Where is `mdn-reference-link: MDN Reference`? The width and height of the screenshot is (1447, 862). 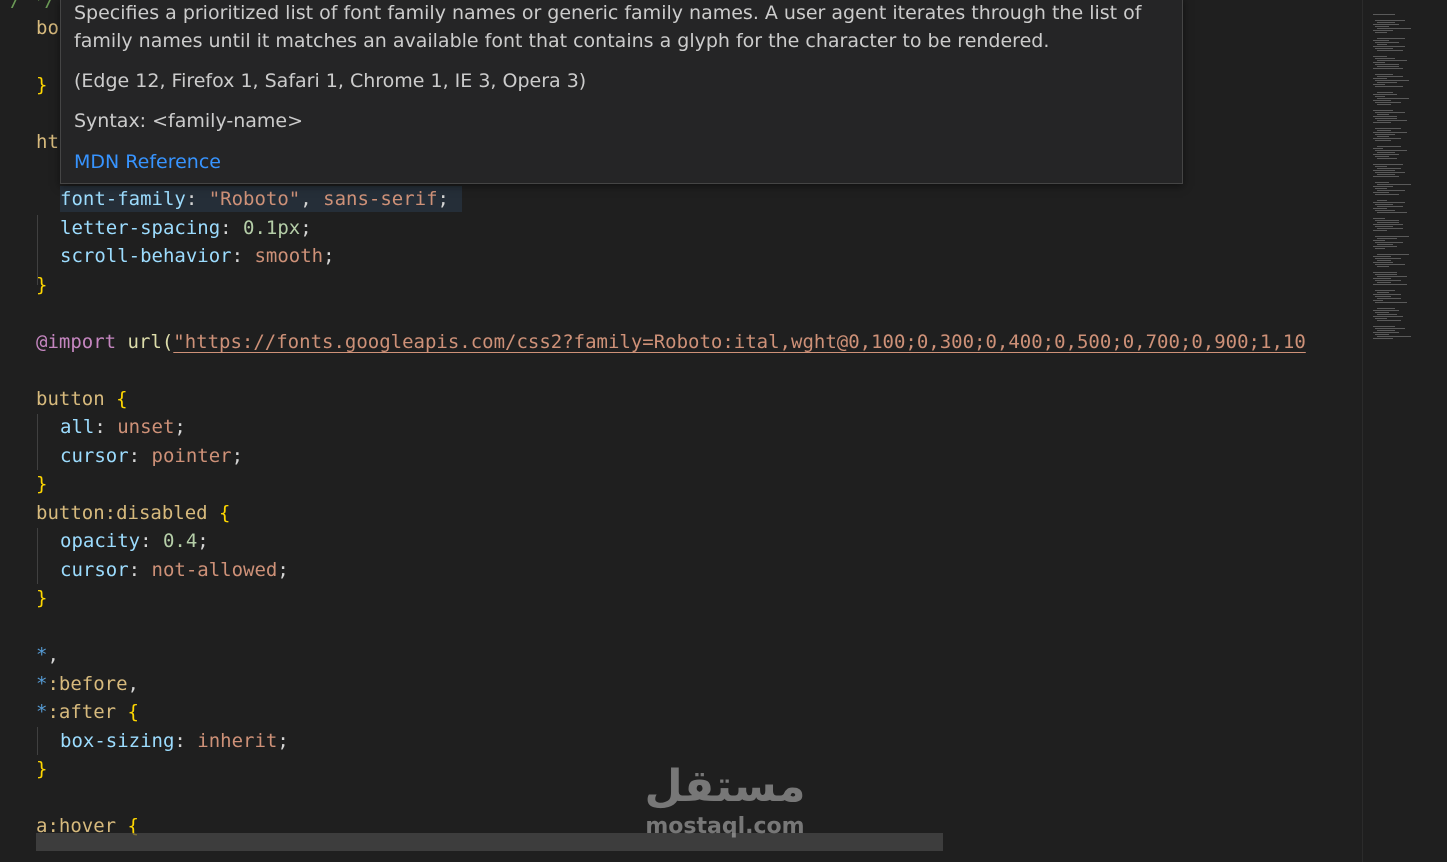 mdn-reference-link: MDN Reference is located at coordinates (147, 162).